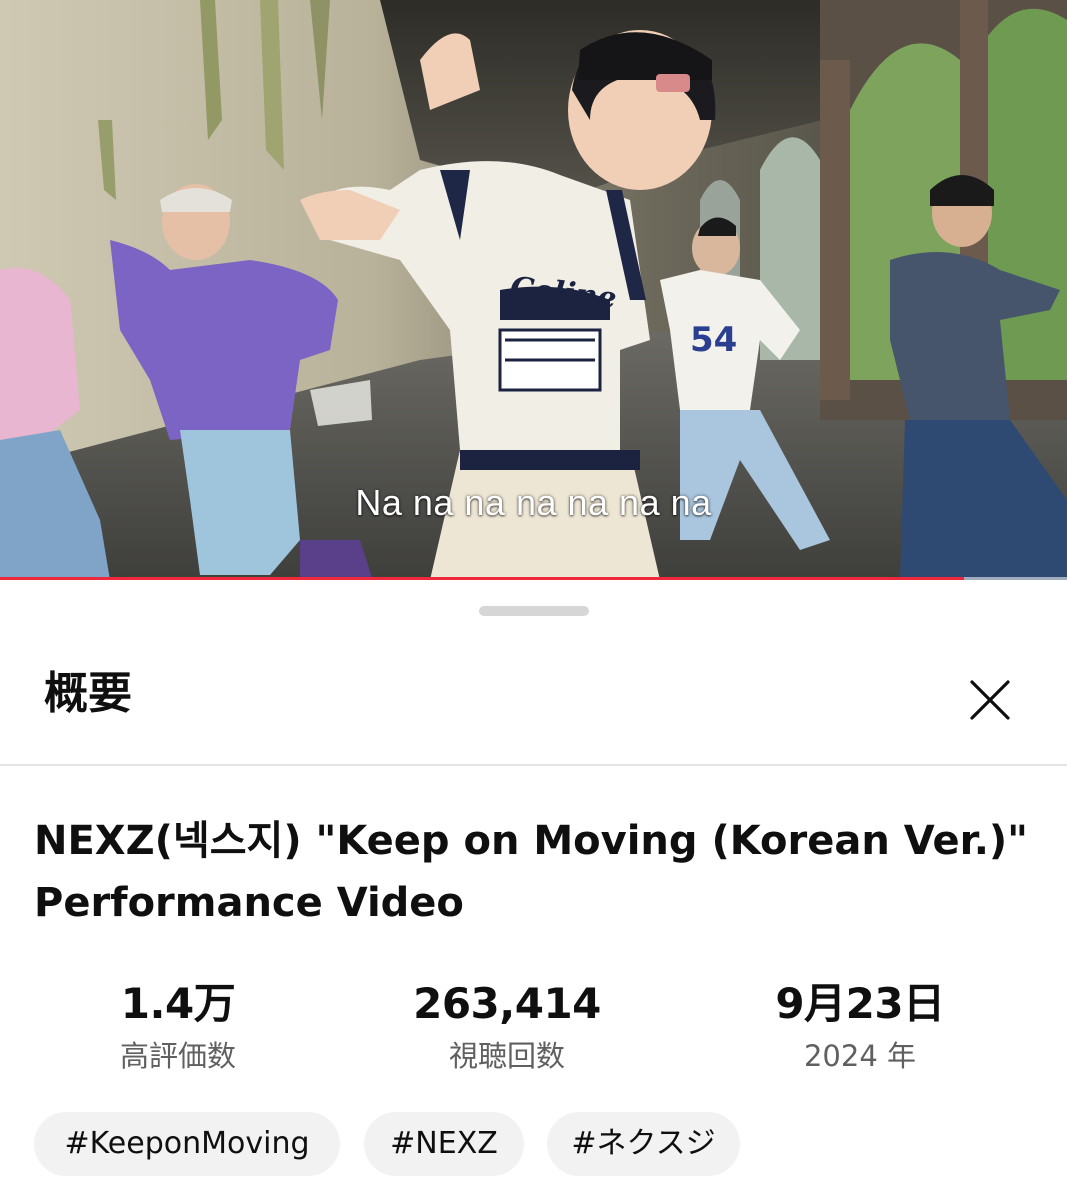 This screenshot has width=1067, height=1200. What do you see at coordinates (178, 1003) in the screenshot?
I see `likes-count: 1.4万` at bounding box center [178, 1003].